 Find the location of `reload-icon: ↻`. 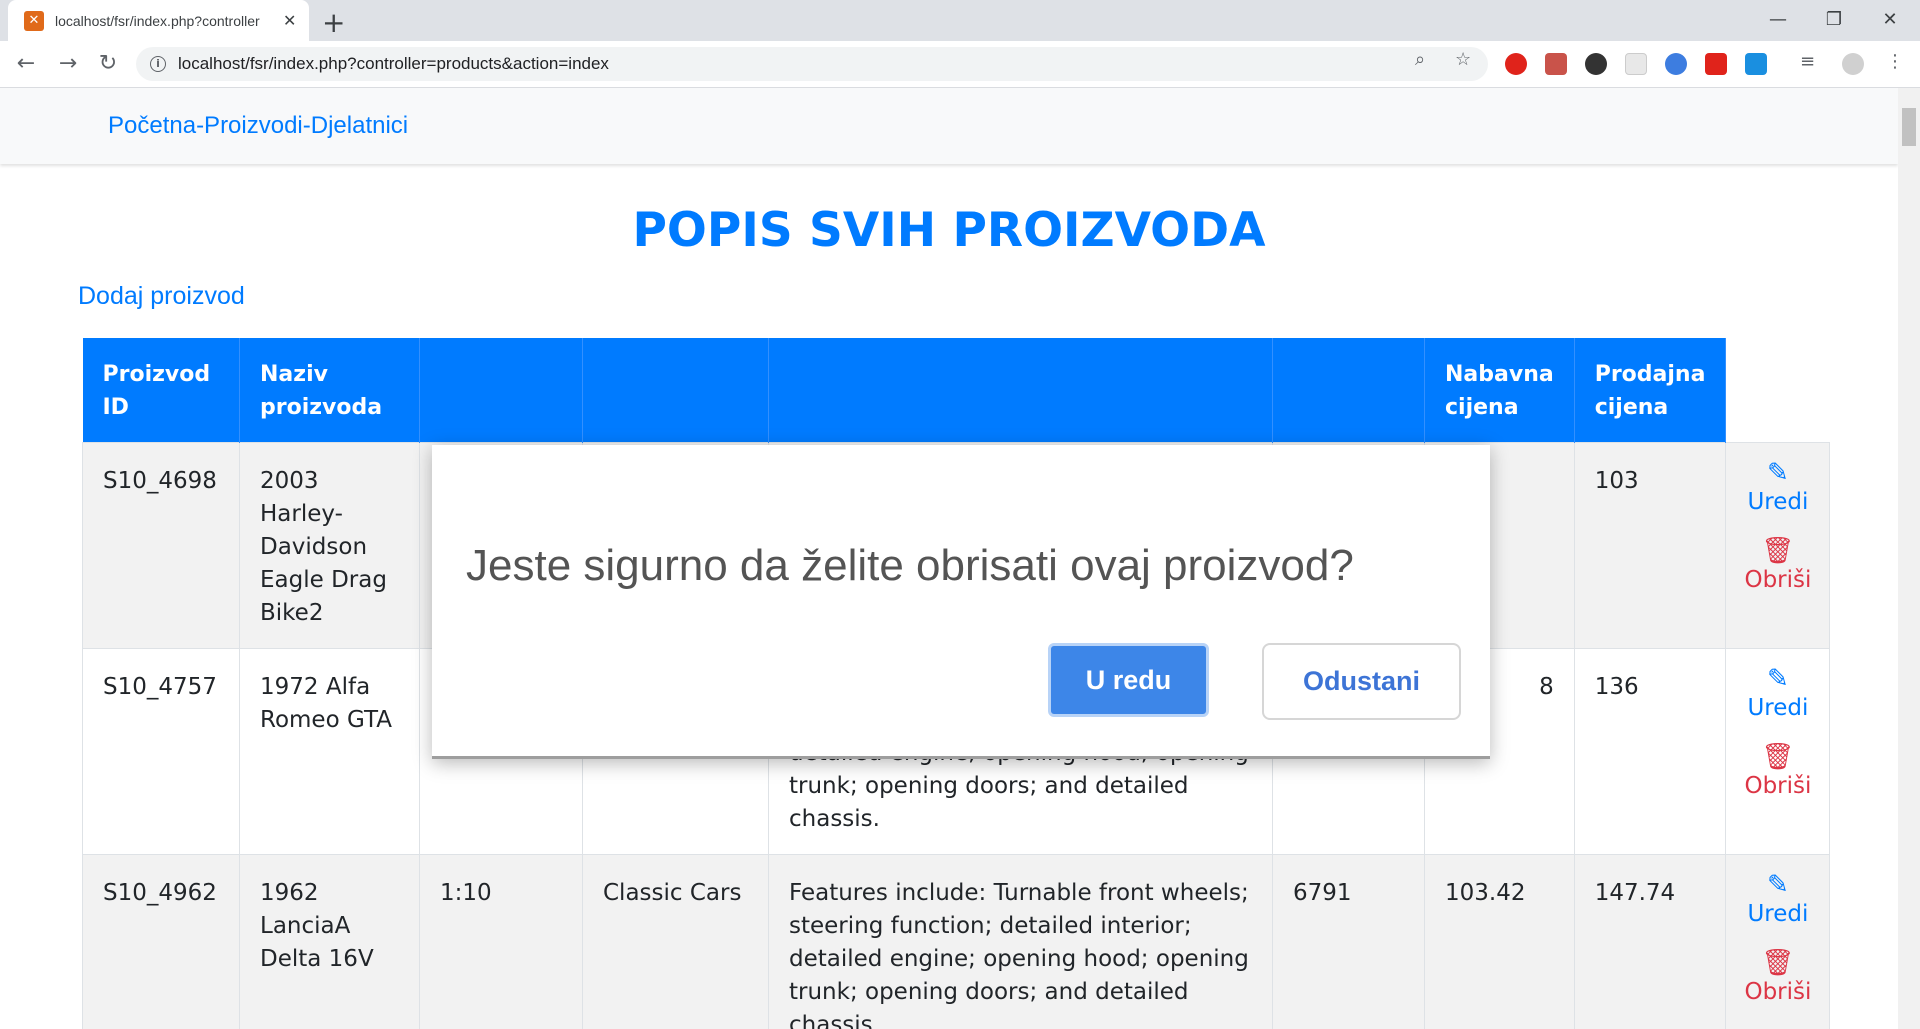

reload-icon: ↻ is located at coordinates (108, 64).